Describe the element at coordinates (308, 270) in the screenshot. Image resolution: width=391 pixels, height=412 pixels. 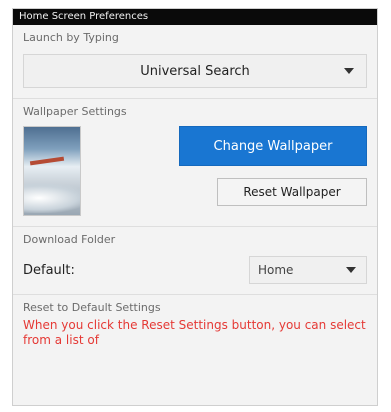
I see `folder-dropdown: Home` at that location.